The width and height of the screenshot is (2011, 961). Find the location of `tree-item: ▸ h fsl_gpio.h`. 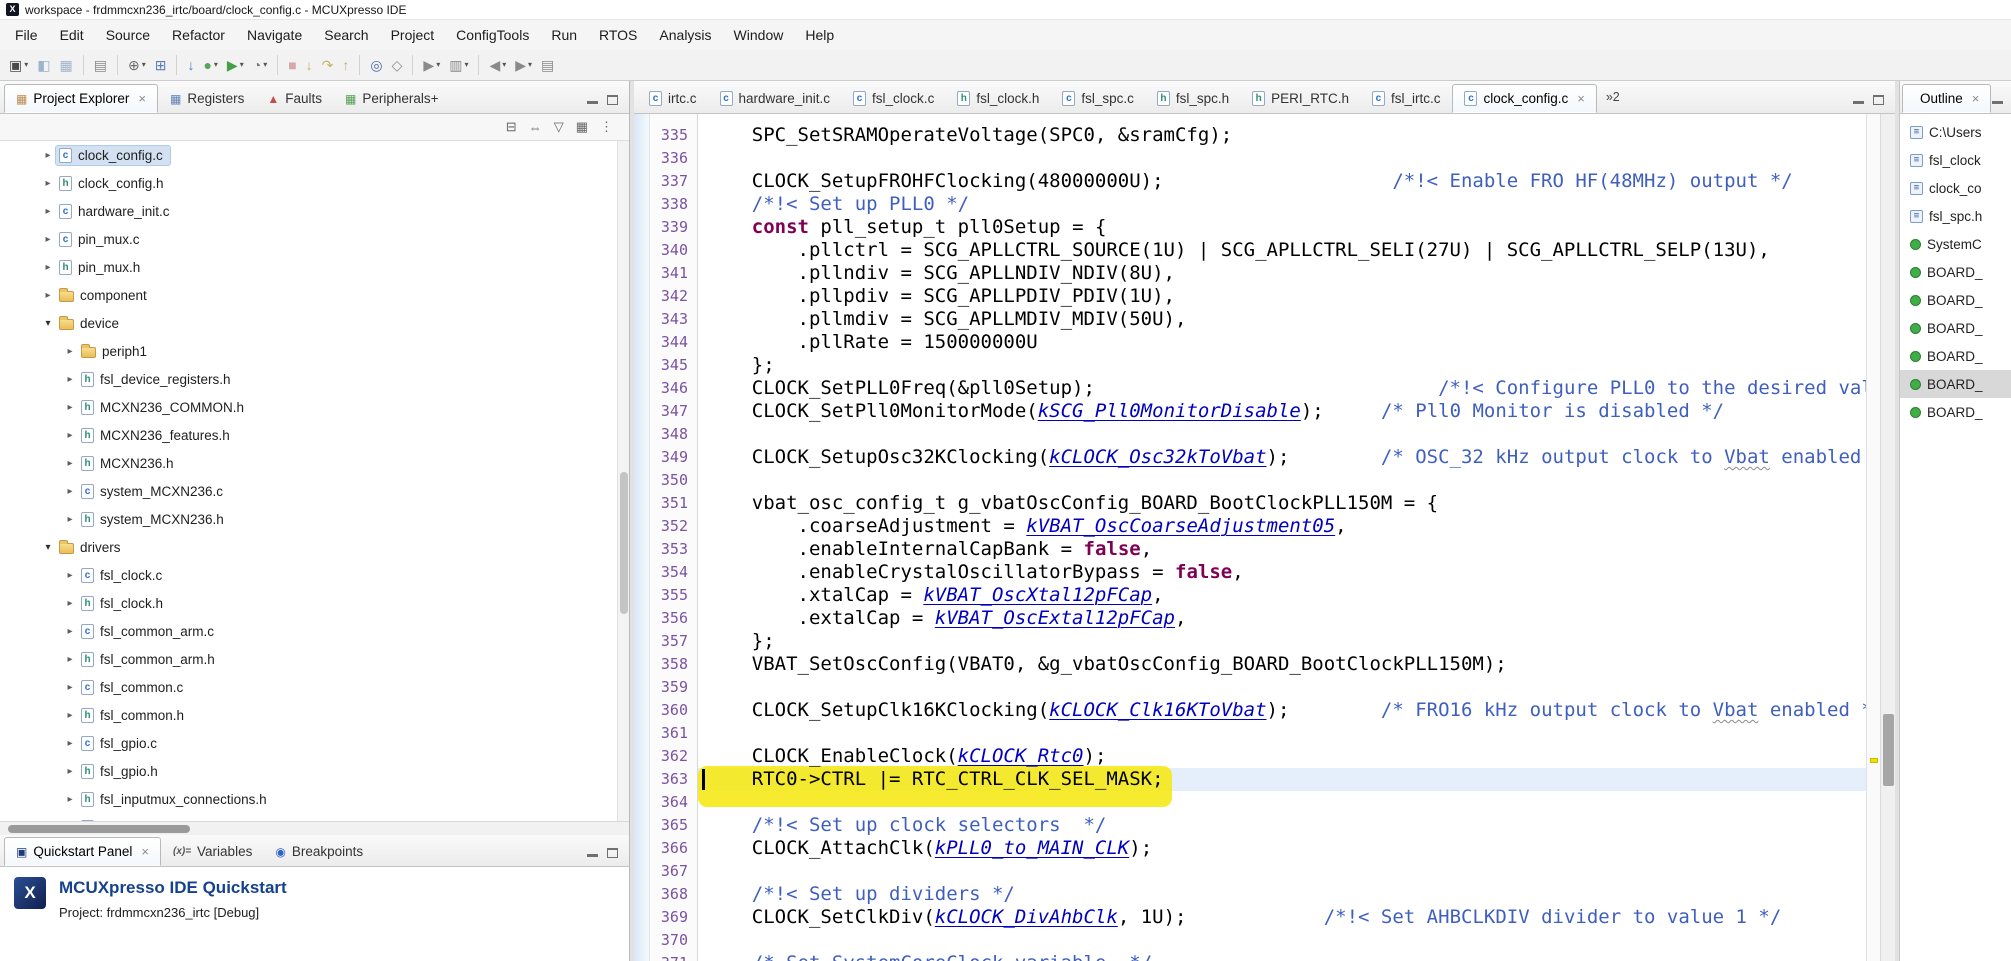

tree-item: ▸ h fsl_gpio.h is located at coordinates (314, 771).